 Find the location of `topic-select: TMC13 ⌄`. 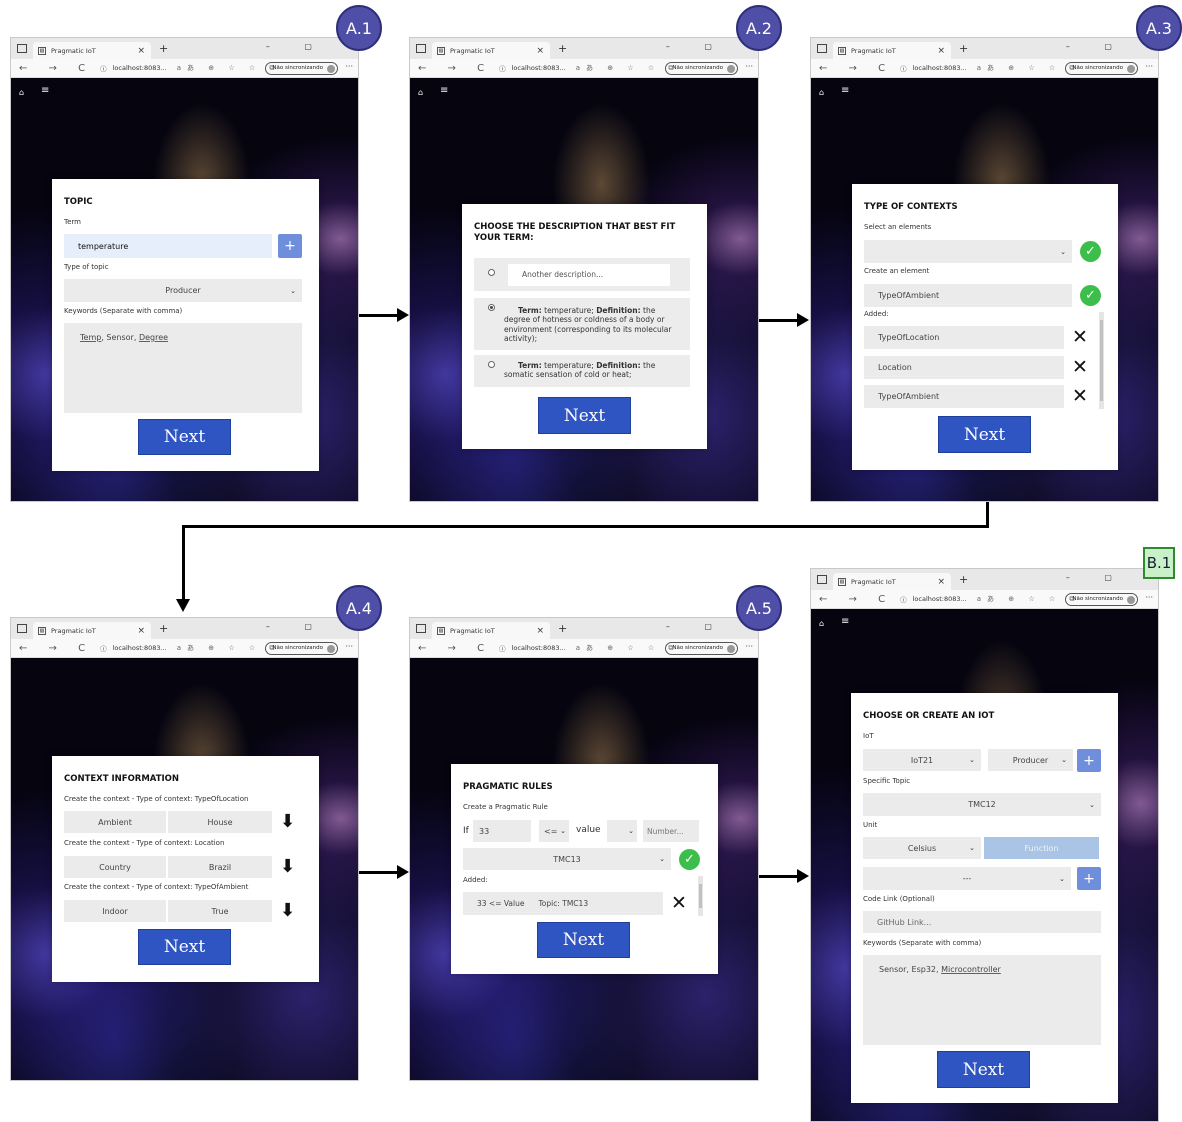

topic-select: TMC13 ⌄ is located at coordinates (567, 859).